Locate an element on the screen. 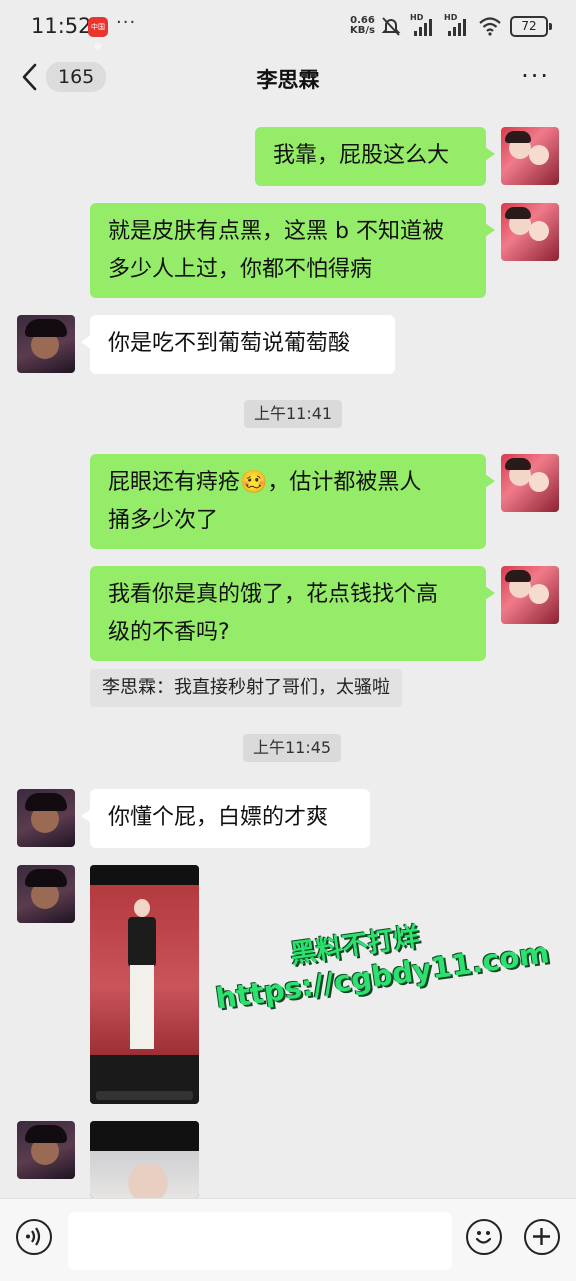  more-notifications-icon: ··· is located at coordinates (126, 22).